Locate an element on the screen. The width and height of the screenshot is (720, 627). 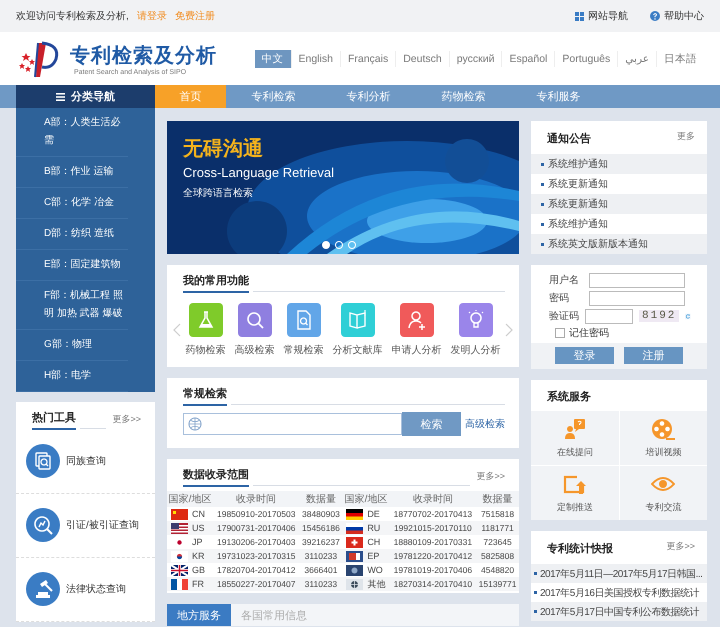
tab: 地方服务 is located at coordinates (199, 615).